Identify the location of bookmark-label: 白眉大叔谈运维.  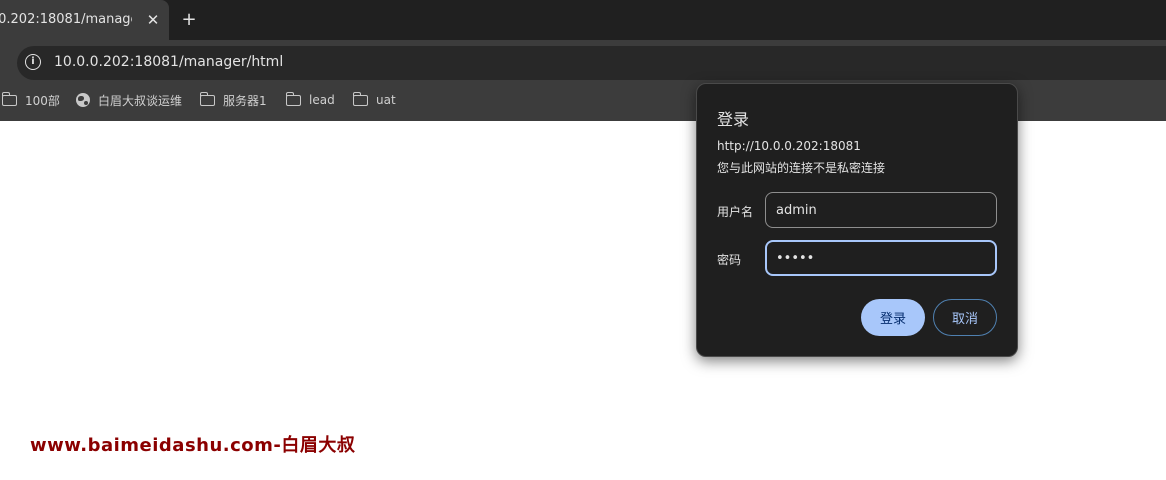
(140, 100).